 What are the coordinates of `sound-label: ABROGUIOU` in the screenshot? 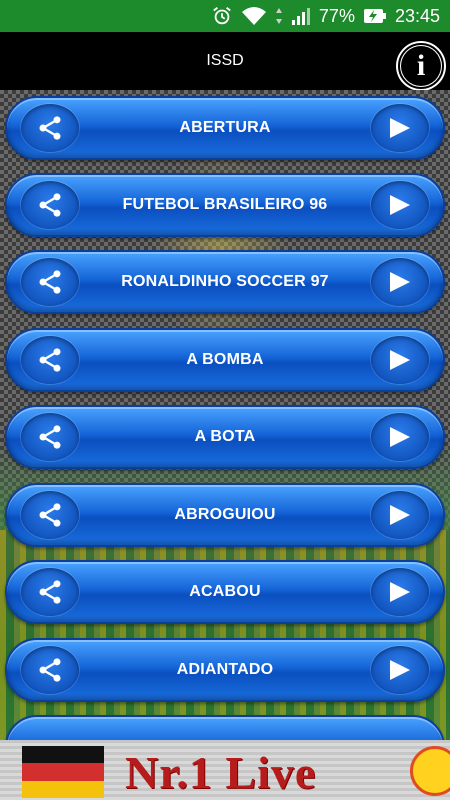 It's located at (225, 514).